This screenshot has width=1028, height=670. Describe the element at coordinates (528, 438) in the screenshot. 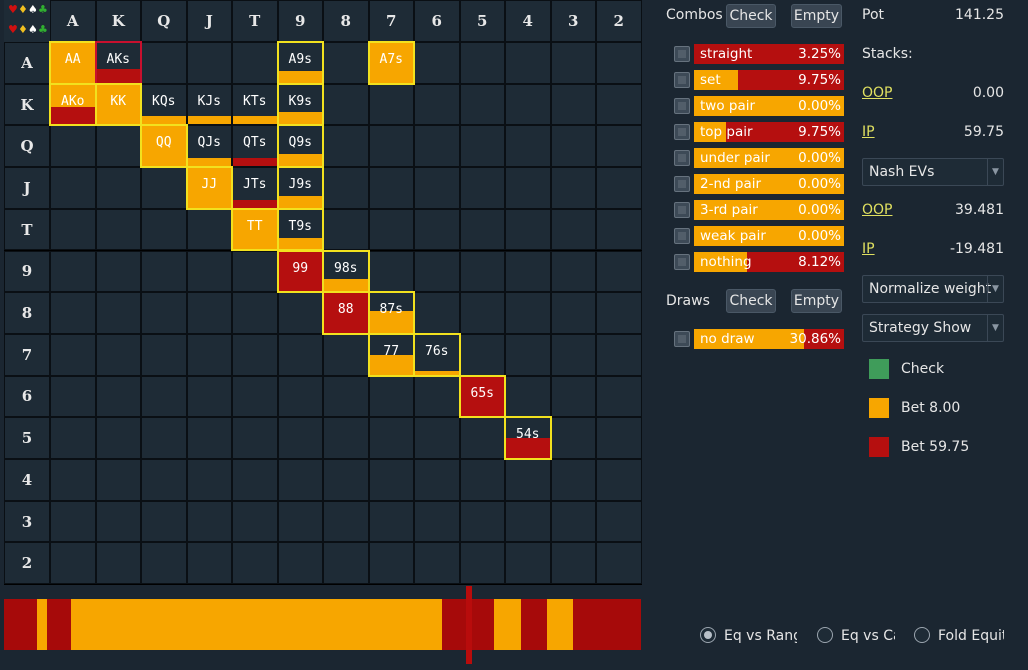

I see `hand-cell-54s: 54s` at that location.